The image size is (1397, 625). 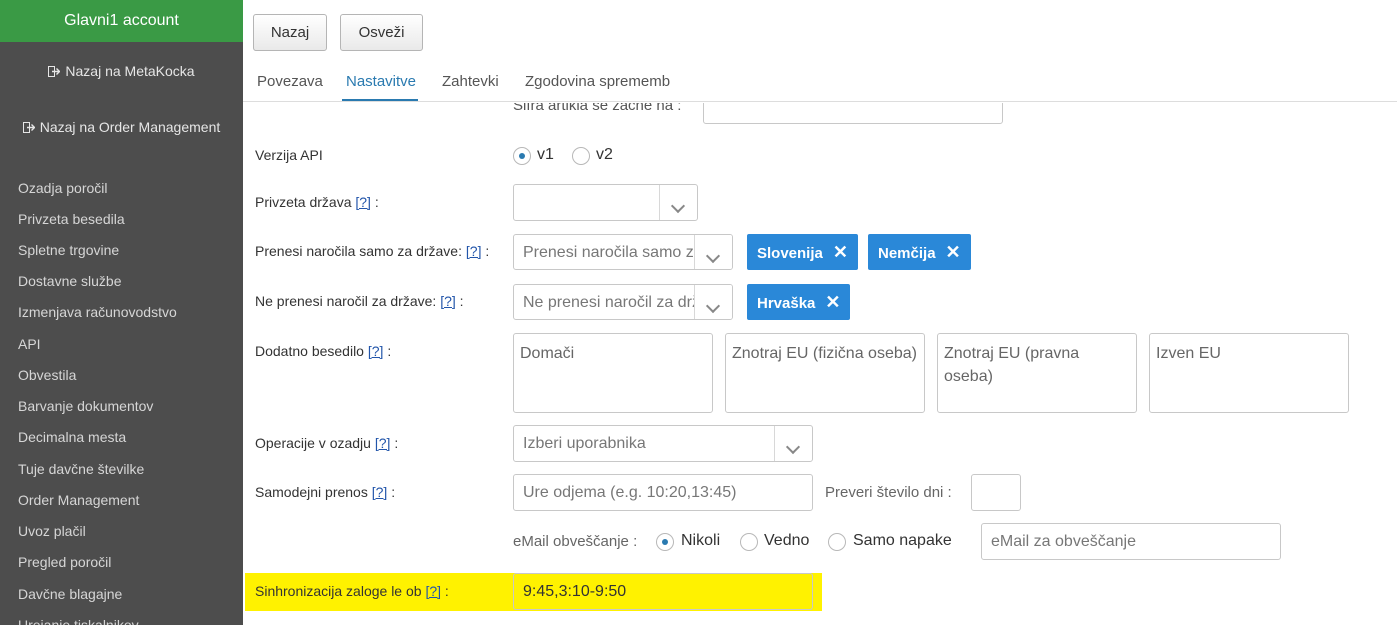 I want to click on email-input: eMail za obveščanje, so click(x=1131, y=541).